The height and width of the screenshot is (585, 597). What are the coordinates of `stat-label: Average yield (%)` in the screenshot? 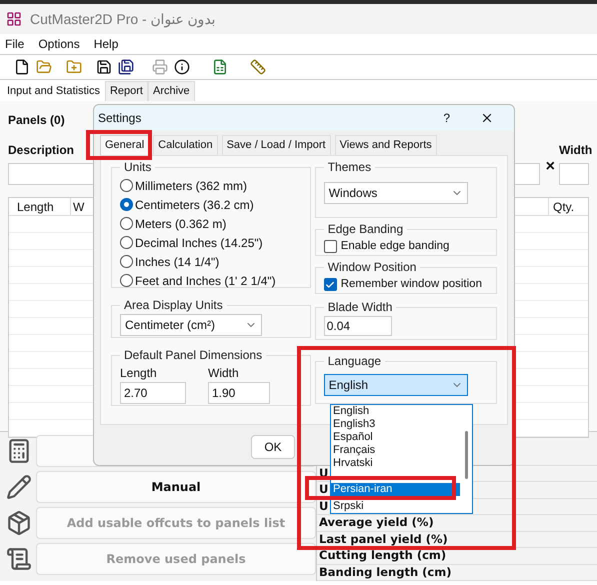 It's located at (376, 523).